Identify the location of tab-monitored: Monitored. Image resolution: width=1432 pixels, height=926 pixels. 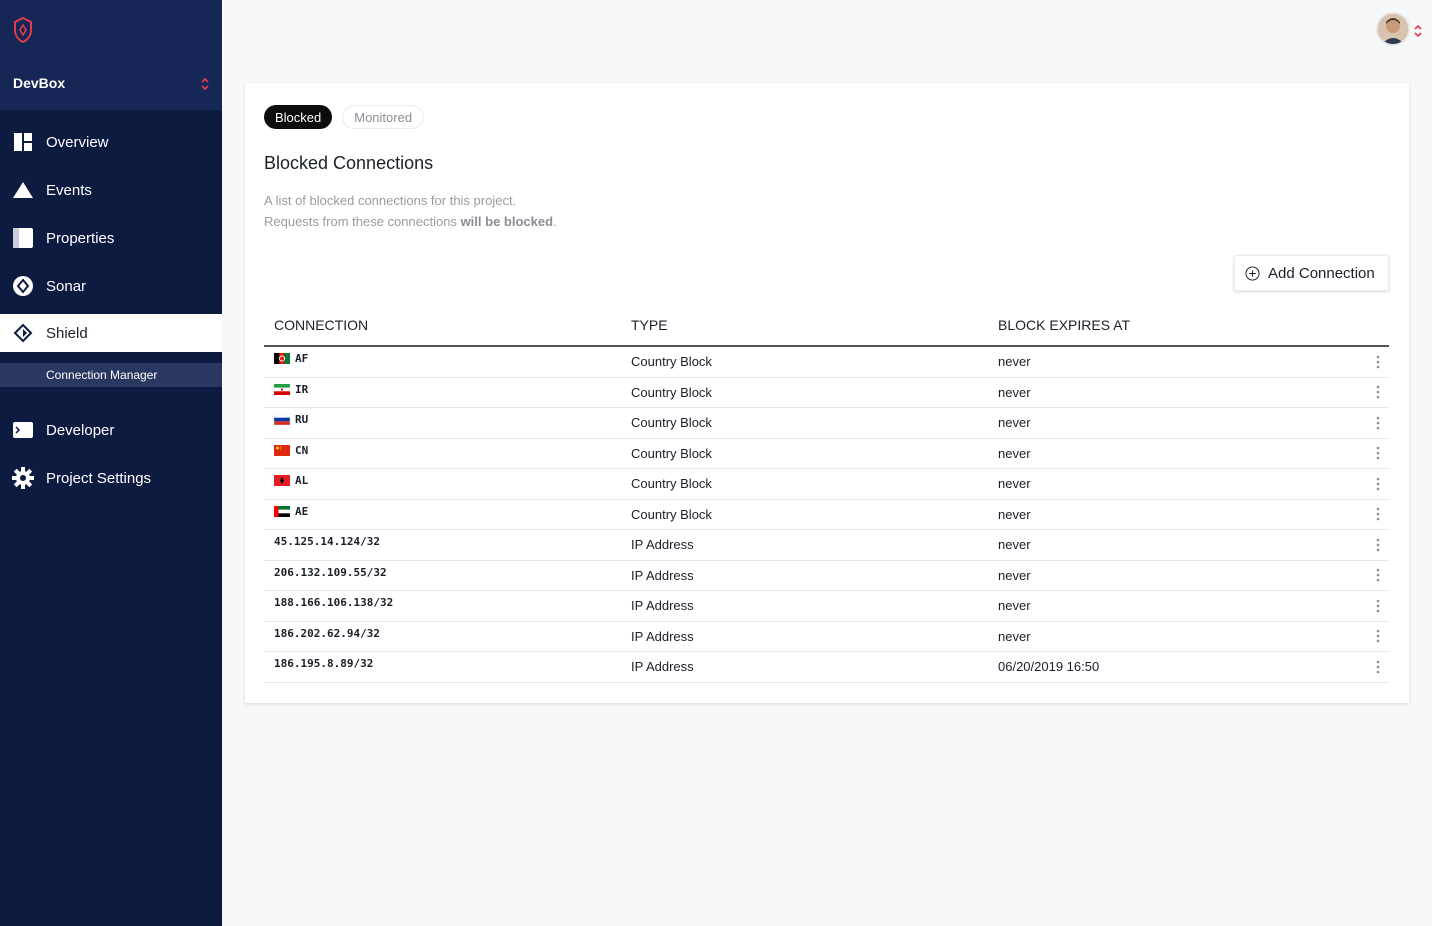
(383, 117).